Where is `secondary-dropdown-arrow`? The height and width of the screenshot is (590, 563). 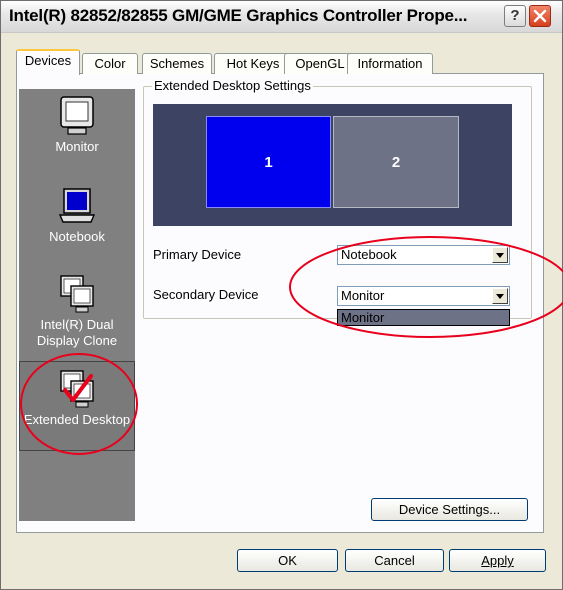 secondary-dropdown-arrow is located at coordinates (500, 296).